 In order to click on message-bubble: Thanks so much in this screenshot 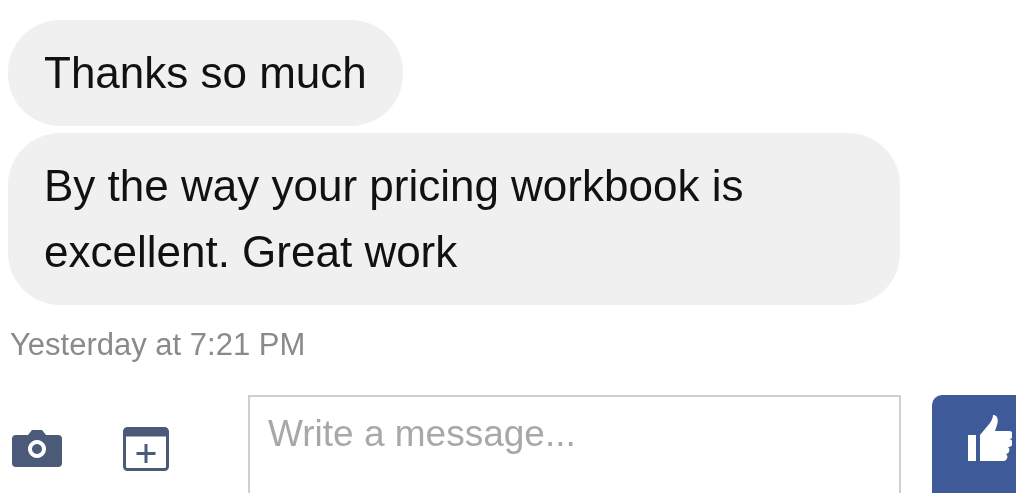, I will do `click(205, 73)`.